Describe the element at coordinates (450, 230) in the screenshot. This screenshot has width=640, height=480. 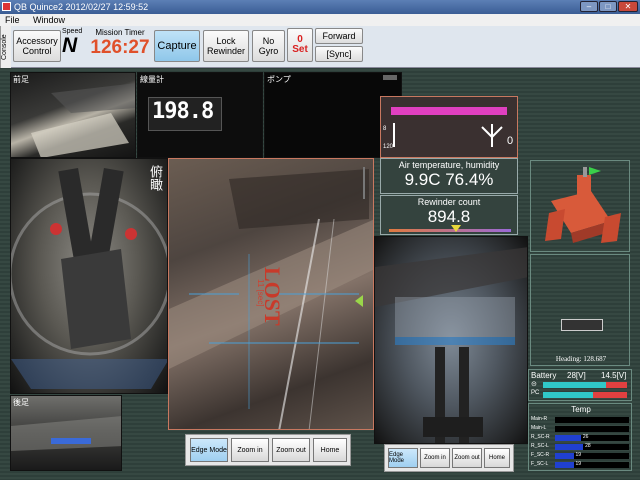
I see `rewinder-bar` at that location.